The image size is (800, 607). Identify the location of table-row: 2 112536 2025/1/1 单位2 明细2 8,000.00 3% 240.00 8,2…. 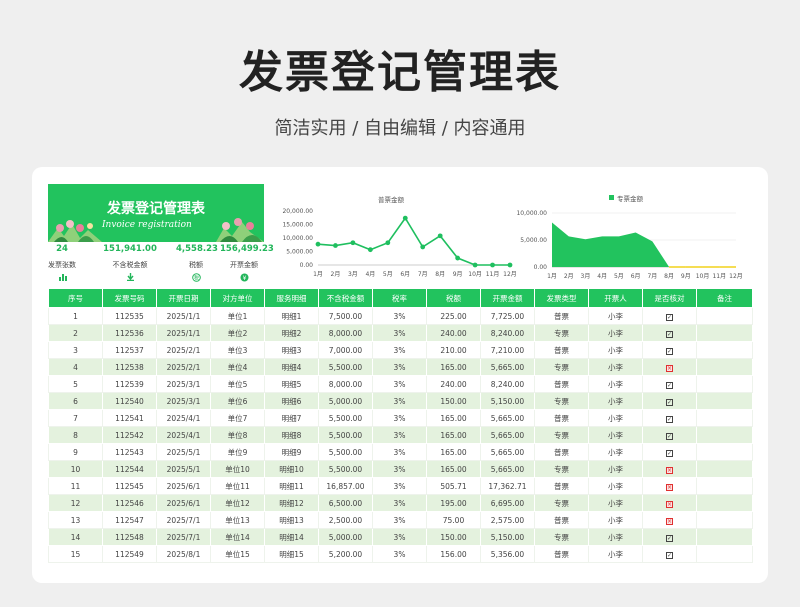
(400, 333).